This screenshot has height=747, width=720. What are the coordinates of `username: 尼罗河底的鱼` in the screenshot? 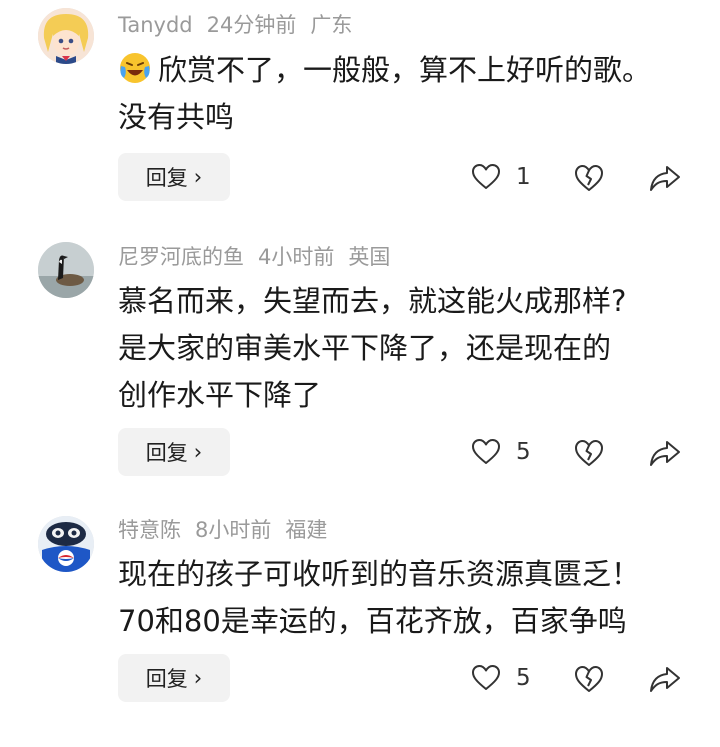 It's located at (181, 257).